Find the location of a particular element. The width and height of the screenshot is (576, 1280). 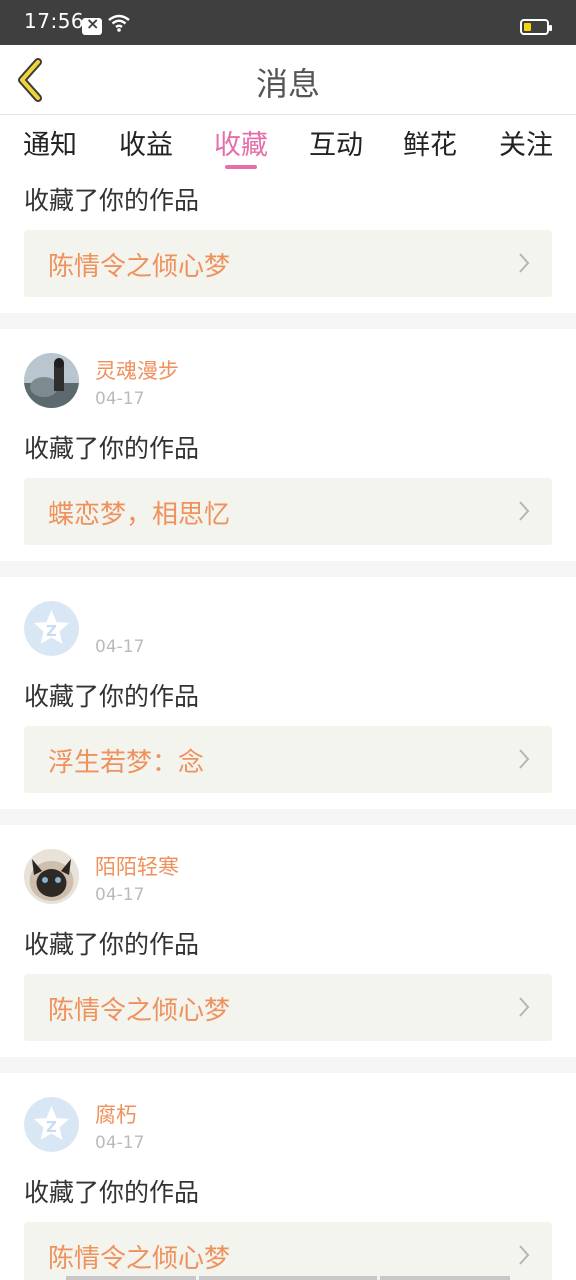

tab-favorites: 收藏 is located at coordinates (241, 142).